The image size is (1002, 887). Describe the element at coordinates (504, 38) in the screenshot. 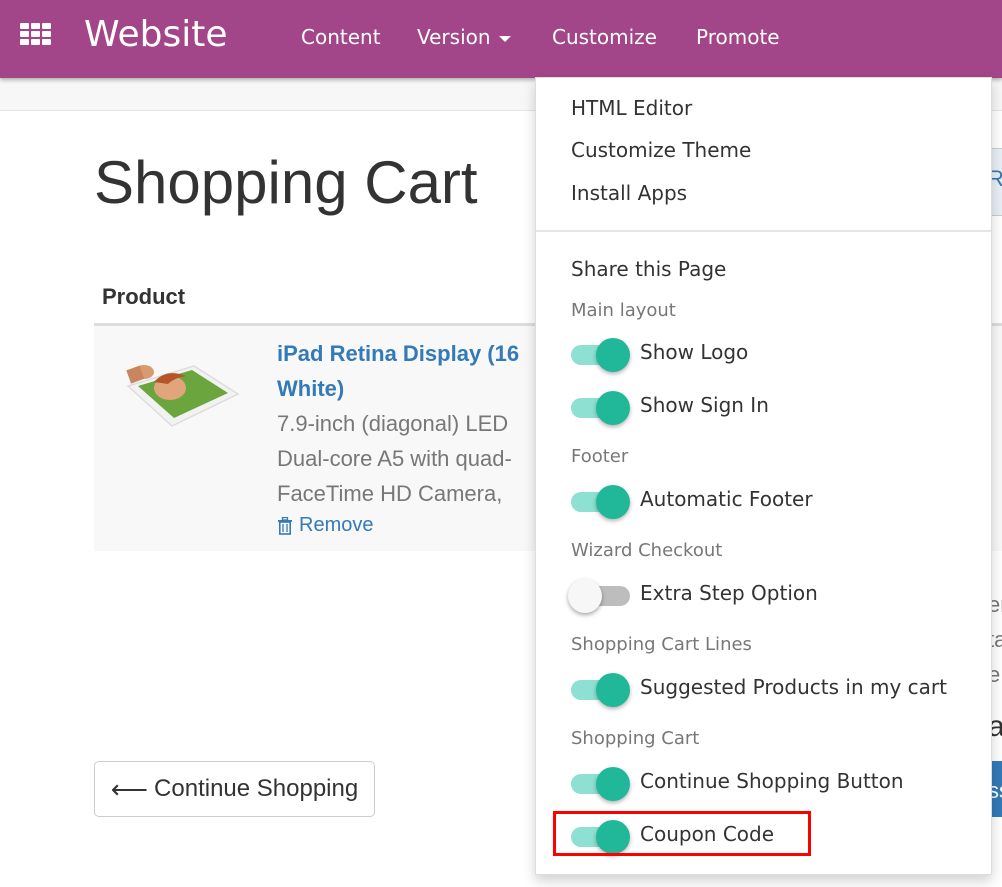

I see `caret-down-icon` at that location.